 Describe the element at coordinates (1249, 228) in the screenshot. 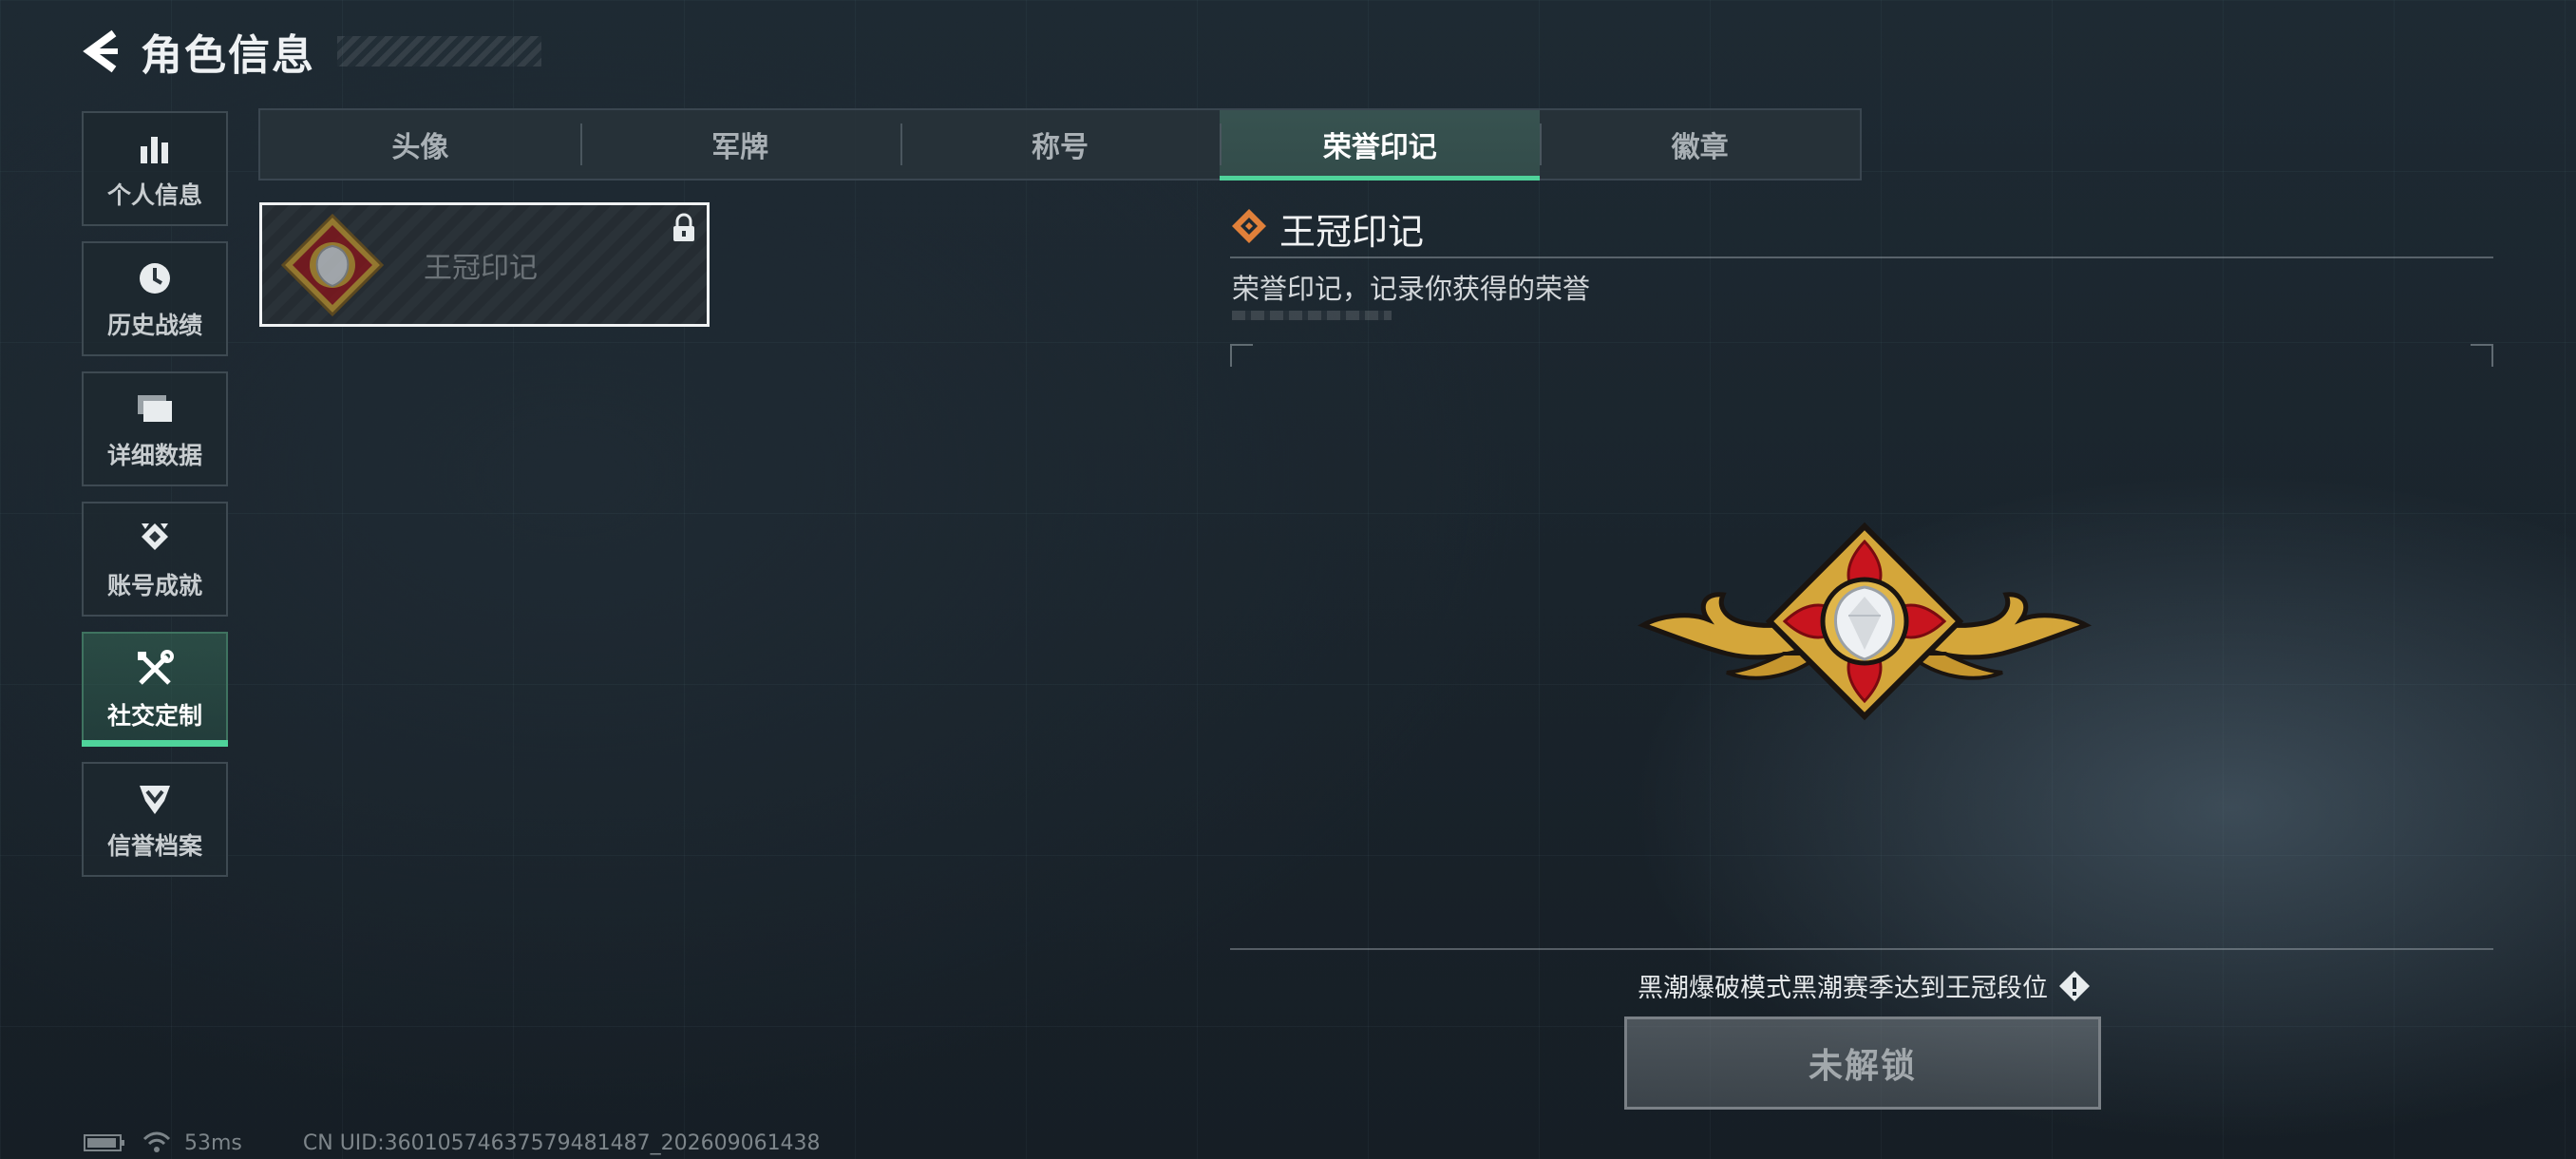

I see `mark-title-icon` at that location.